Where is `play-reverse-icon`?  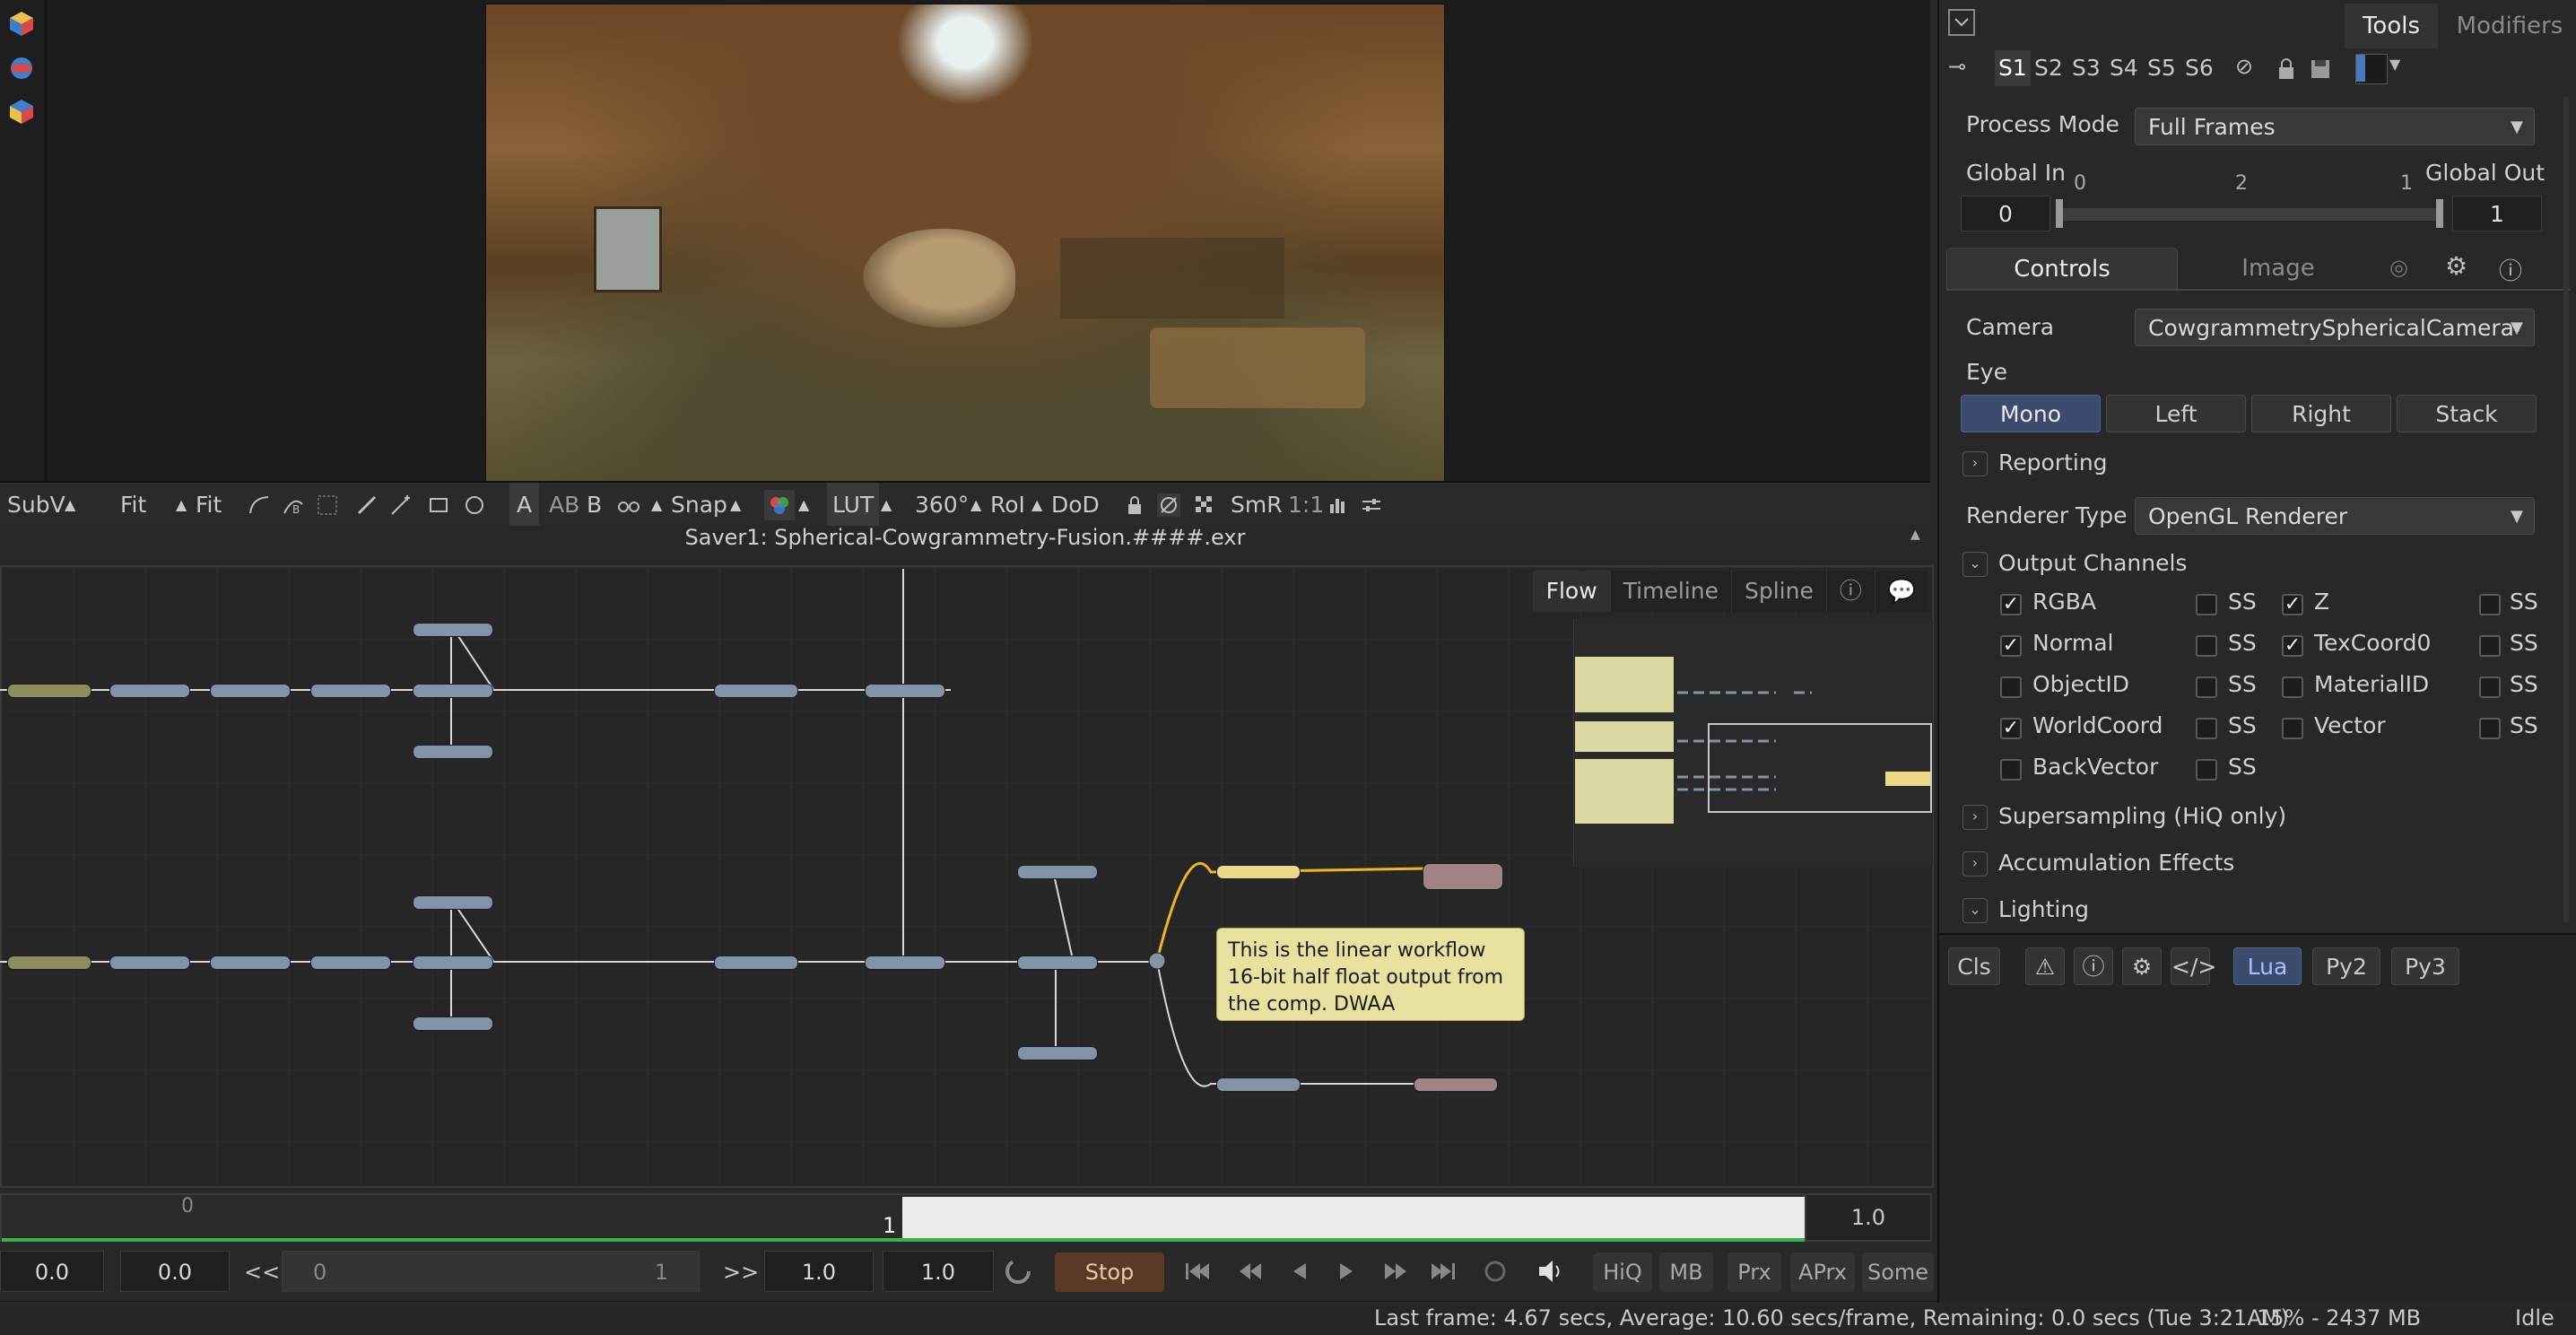 play-reverse-icon is located at coordinates (1299, 1271).